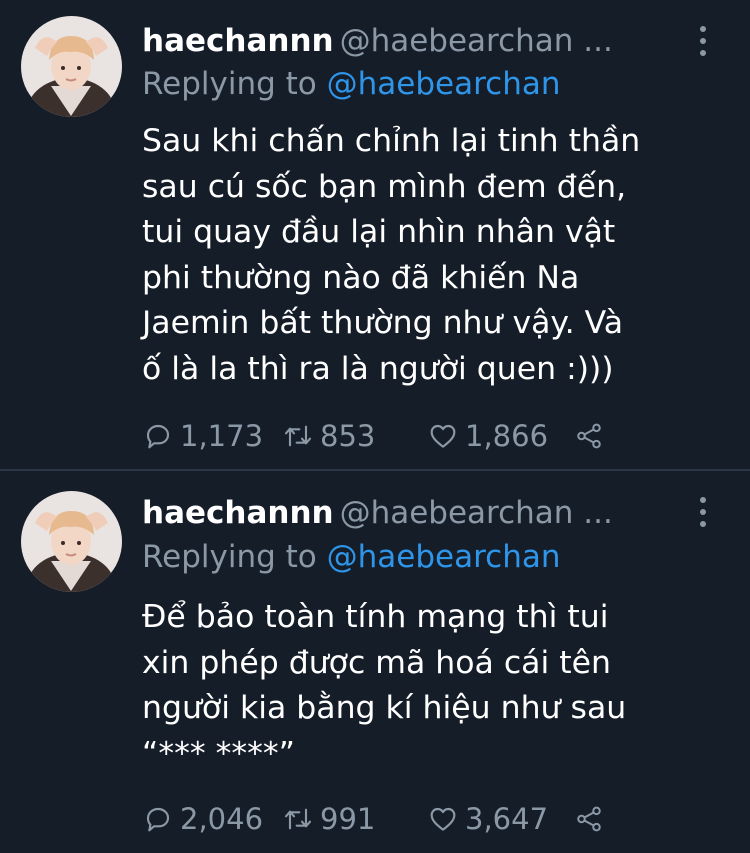 The image size is (750, 853). I want to click on reply-count: 2,046, so click(222, 819).